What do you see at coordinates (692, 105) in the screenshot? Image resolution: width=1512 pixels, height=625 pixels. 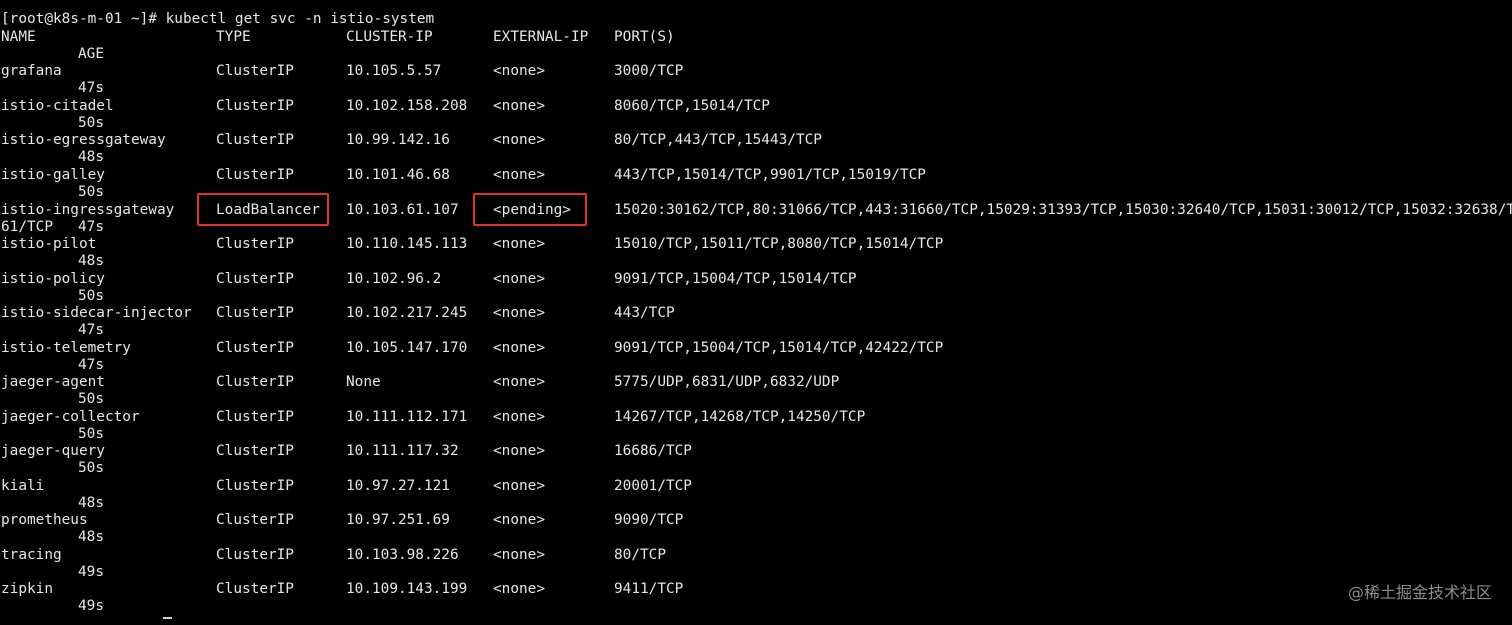 I see `service-ports: 8060/TCP,15014/TCP` at bounding box center [692, 105].